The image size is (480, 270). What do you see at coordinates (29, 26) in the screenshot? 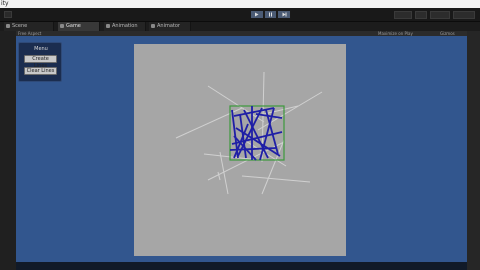
I see `tab-scene: Scene` at bounding box center [29, 26].